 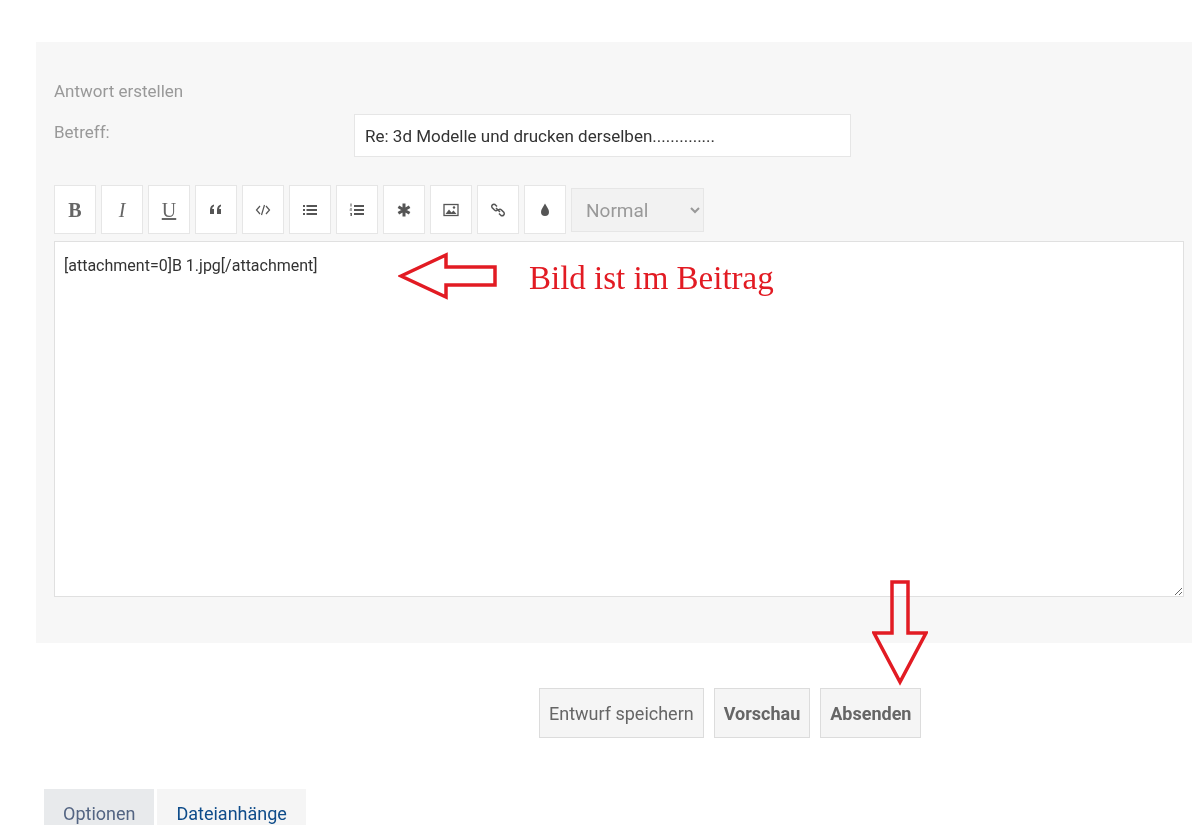 I want to click on quote-button, so click(x=216, y=209).